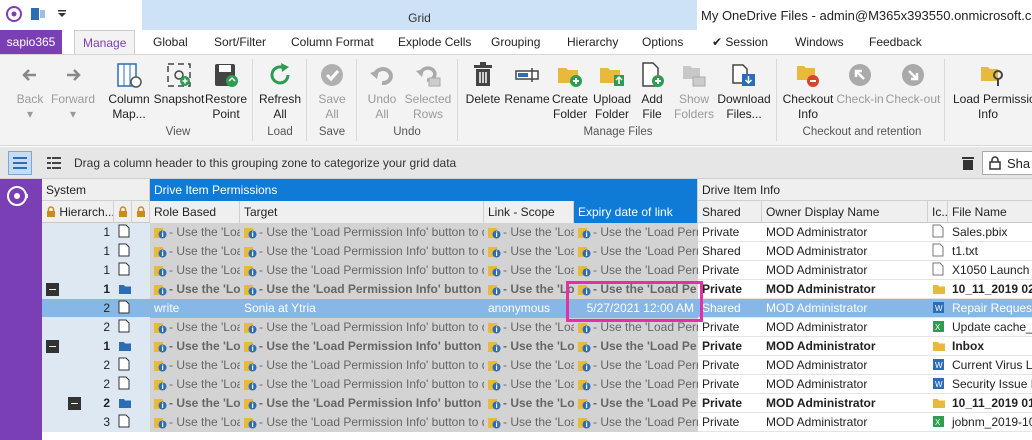 The image size is (1032, 440). Describe the element at coordinates (78, 422) in the screenshot. I see `hierarchy-level-cell: 3` at that location.